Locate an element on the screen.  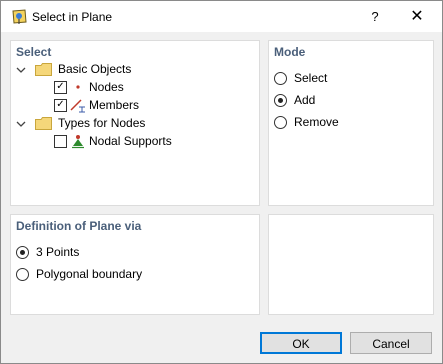
tree-item-members: ✓ Members is located at coordinates (96, 105).